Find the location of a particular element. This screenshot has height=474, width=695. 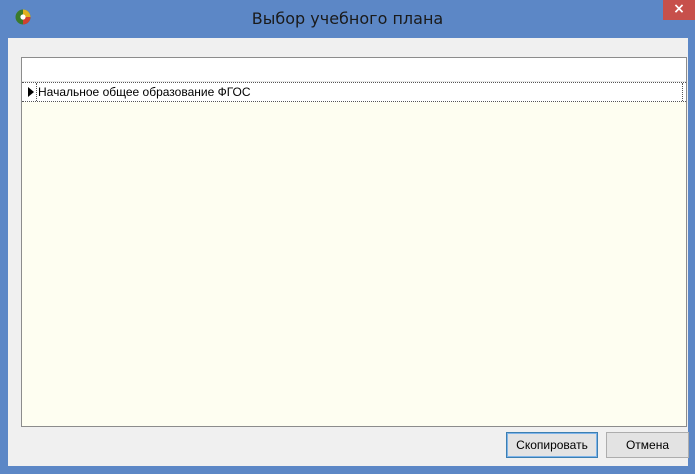

app-icon is located at coordinates (23, 17).